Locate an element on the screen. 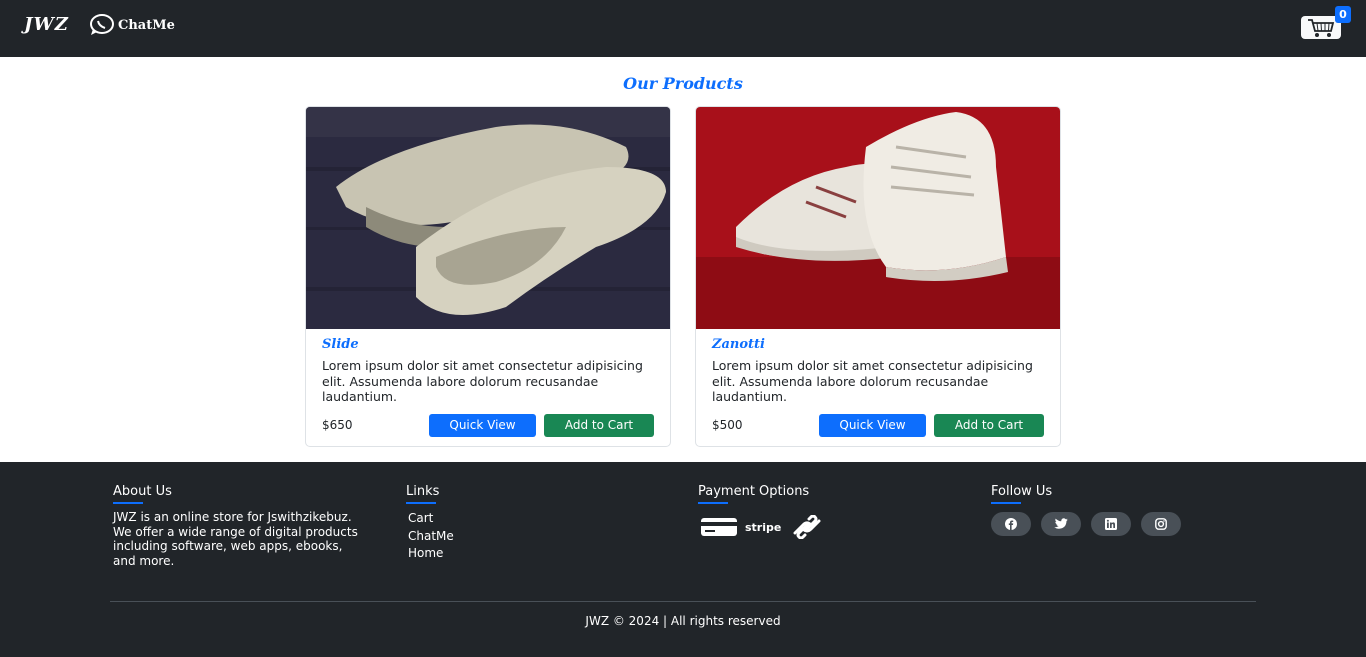  footer-links: Links Cart ChatMe Home is located at coordinates (430, 523).